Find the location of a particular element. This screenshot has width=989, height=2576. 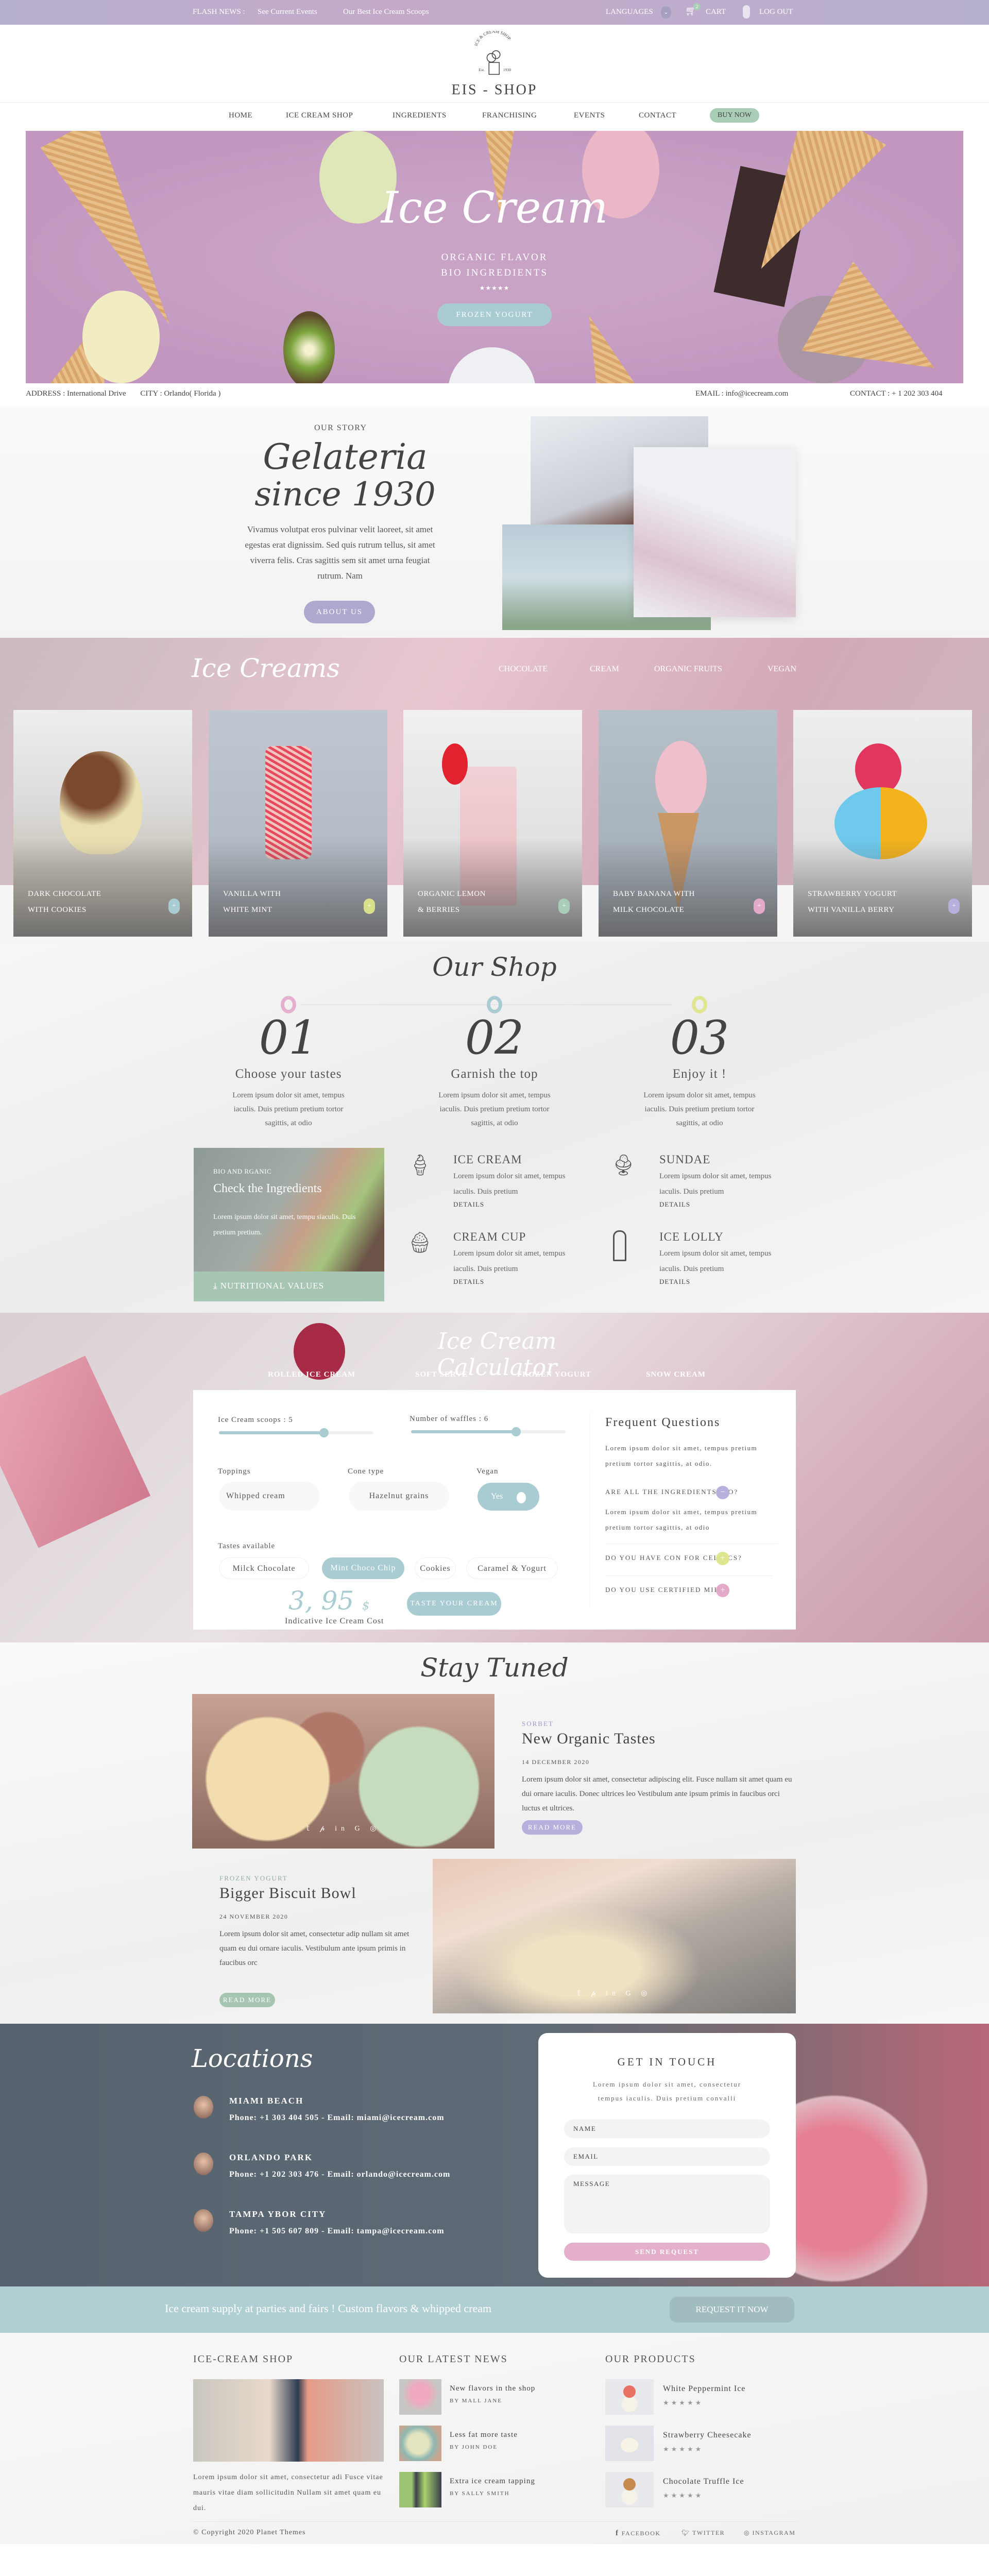

news-item: New flavors in the shop BY MALL JANE is located at coordinates (476, 2397).